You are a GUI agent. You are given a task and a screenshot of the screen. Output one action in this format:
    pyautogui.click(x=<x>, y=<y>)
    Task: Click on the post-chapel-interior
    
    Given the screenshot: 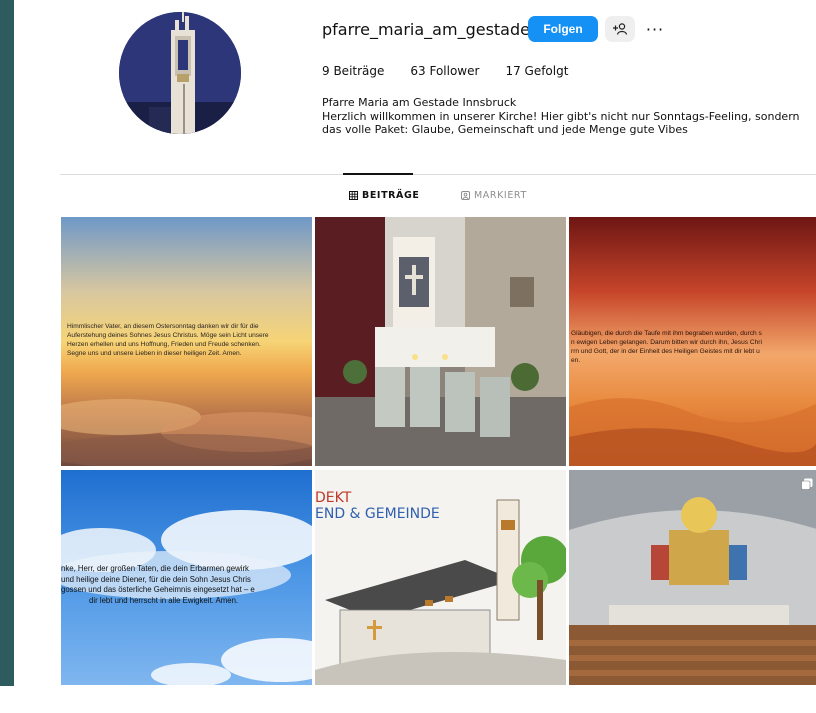 What is the action you would take?
    pyautogui.click(x=440, y=341)
    